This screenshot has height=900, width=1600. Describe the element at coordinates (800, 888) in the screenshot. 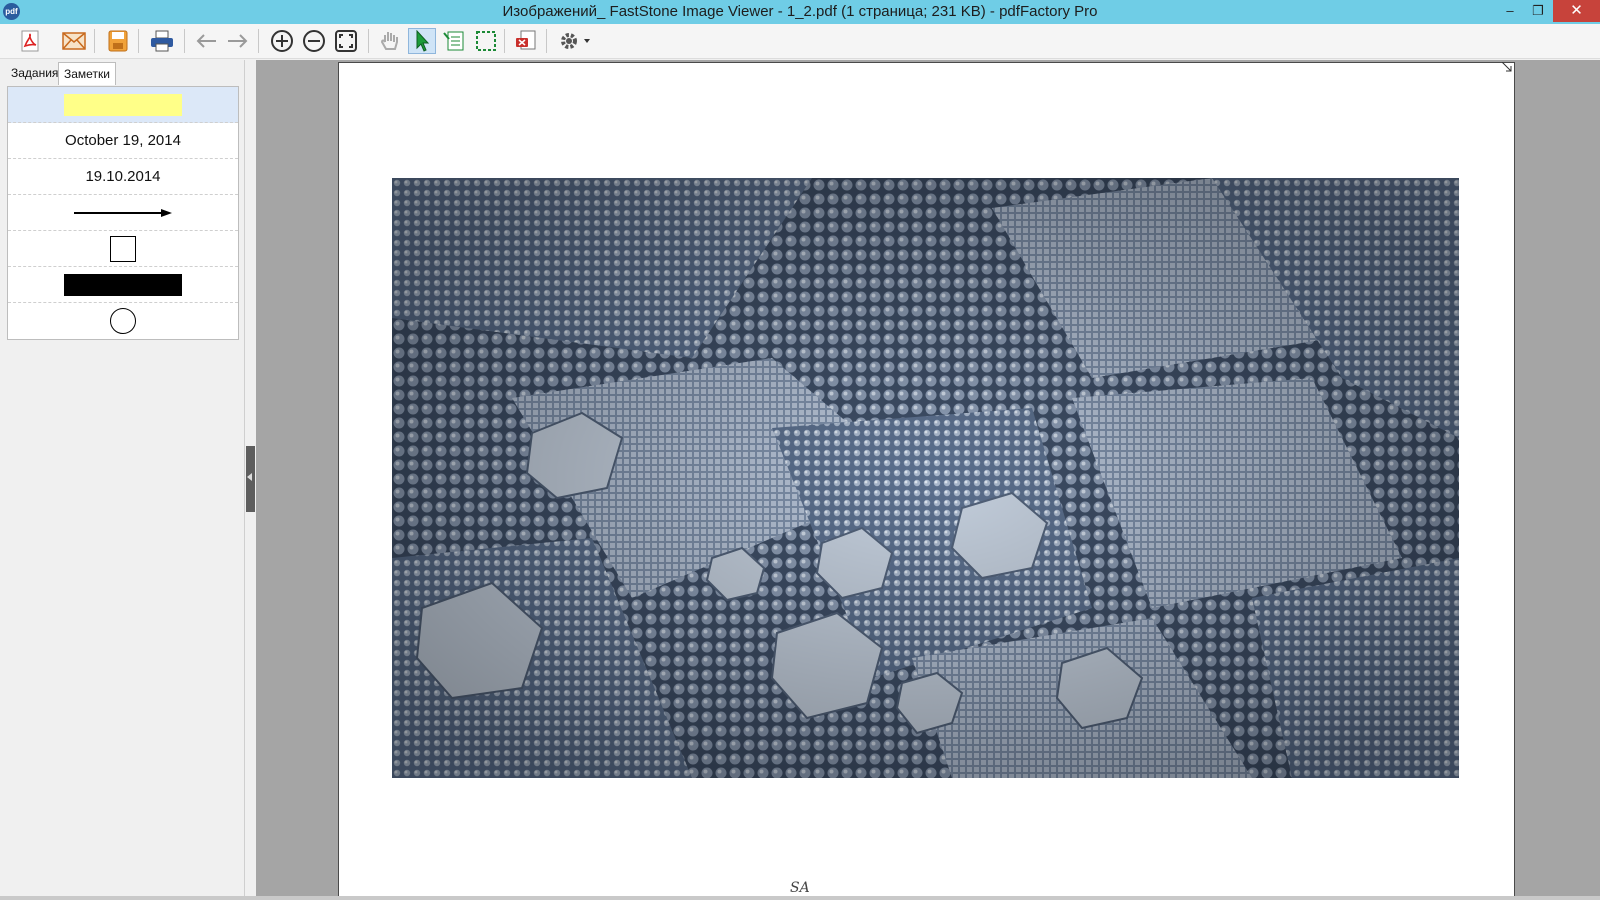

I see `page-footer-mark: SA` at that location.